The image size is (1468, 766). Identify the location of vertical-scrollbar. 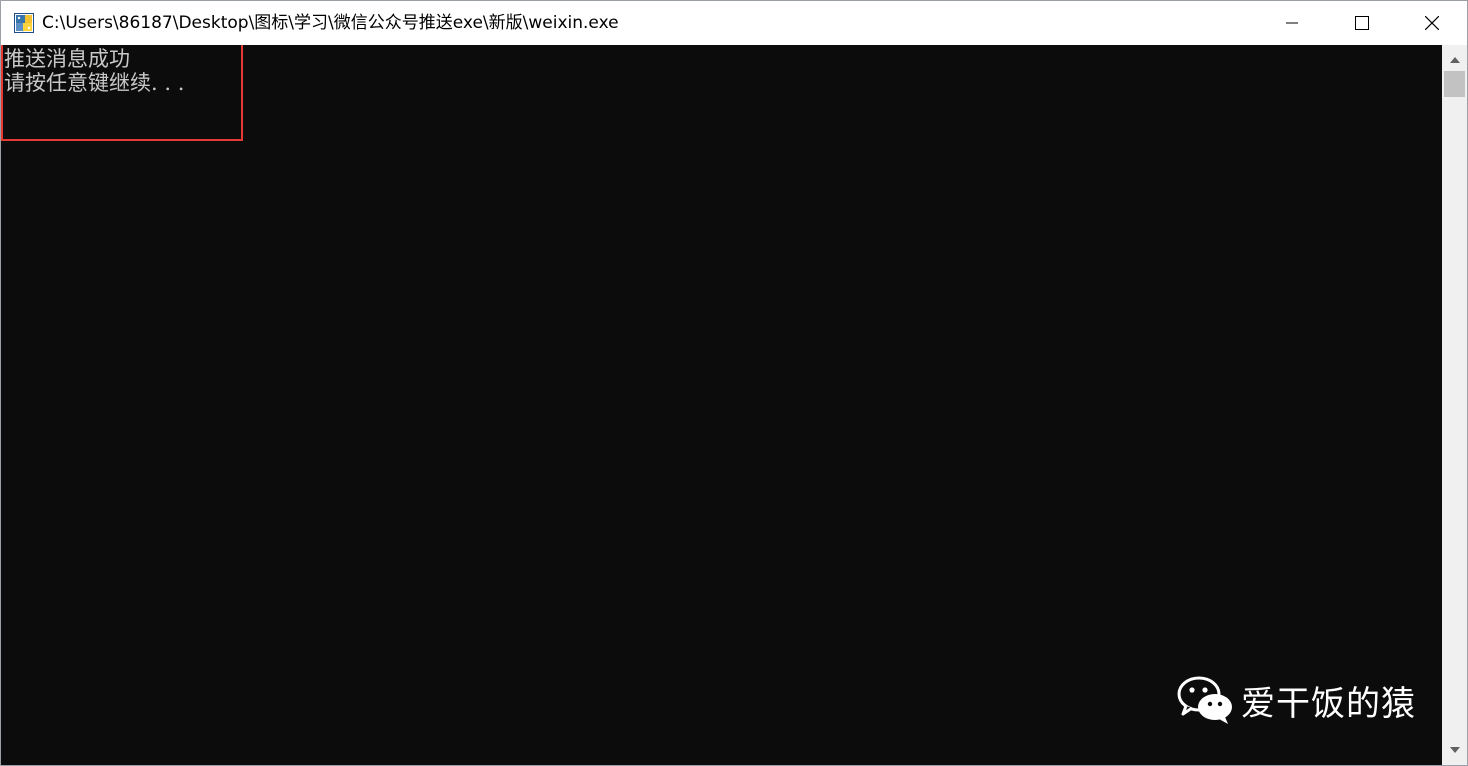
(1454, 405).